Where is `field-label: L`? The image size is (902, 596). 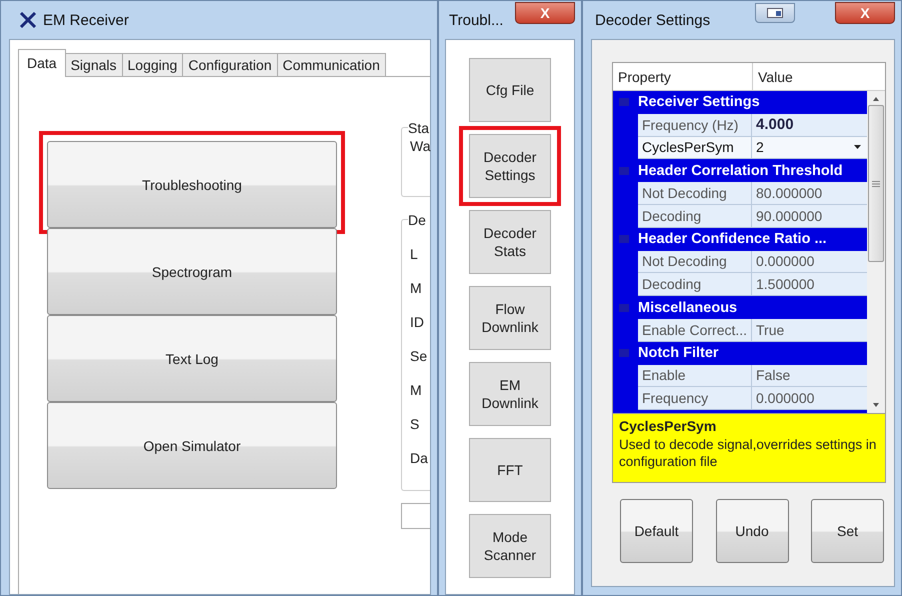
field-label: L is located at coordinates (414, 254).